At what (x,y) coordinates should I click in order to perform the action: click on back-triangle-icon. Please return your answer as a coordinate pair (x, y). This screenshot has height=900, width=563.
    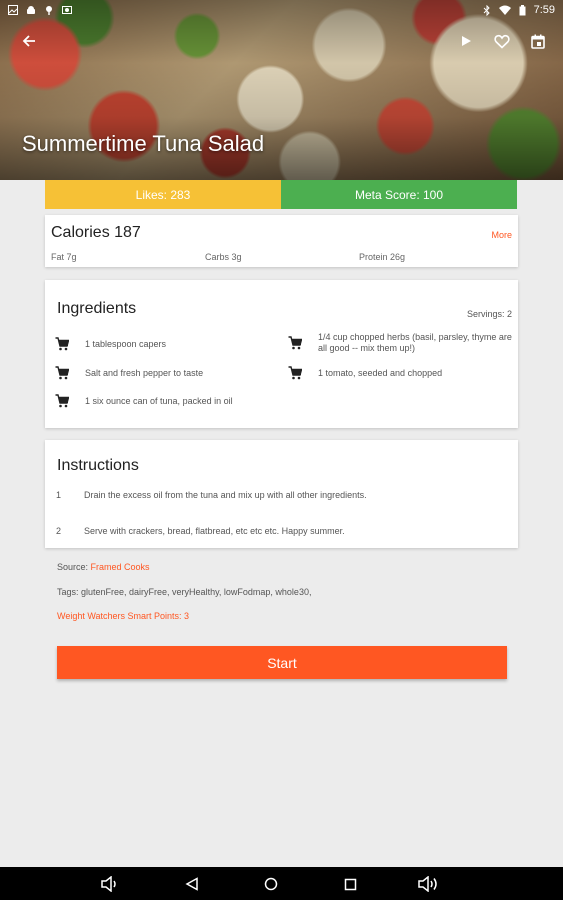
    Looking at the image, I should click on (191, 884).